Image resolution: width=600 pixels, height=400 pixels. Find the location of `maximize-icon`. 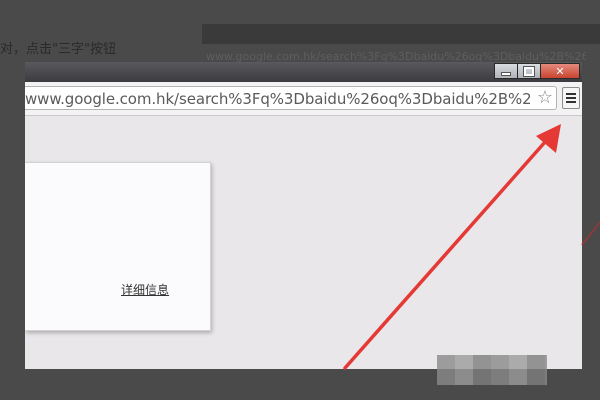

maximize-icon is located at coordinates (529, 71).